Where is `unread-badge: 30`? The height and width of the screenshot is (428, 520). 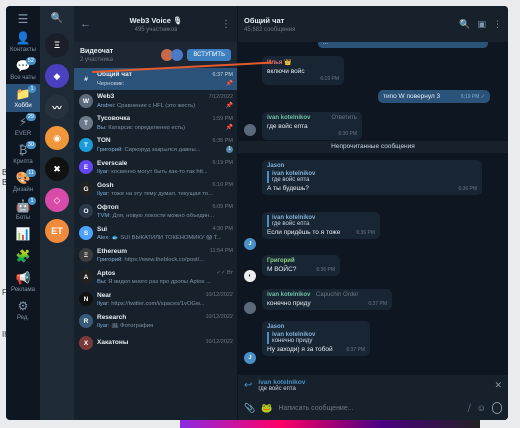
unread-badge: 30 is located at coordinates (30, 145).